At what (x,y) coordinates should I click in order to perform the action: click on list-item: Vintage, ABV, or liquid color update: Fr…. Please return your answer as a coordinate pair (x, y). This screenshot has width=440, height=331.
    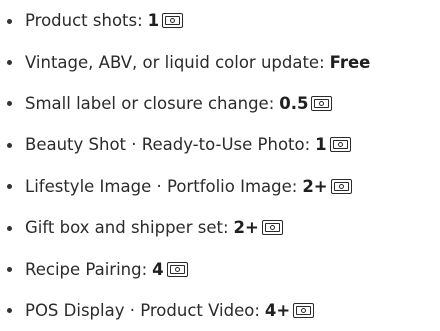
    Looking at the image, I should click on (220, 61).